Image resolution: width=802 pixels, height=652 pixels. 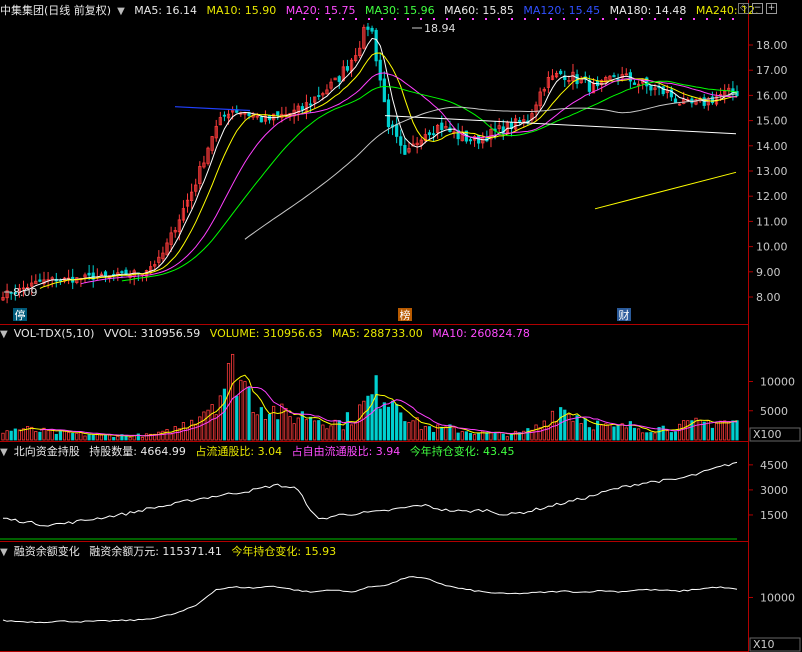 I want to click on vol-ma5-readout: MA5: 288733.00, so click(x=377, y=333).